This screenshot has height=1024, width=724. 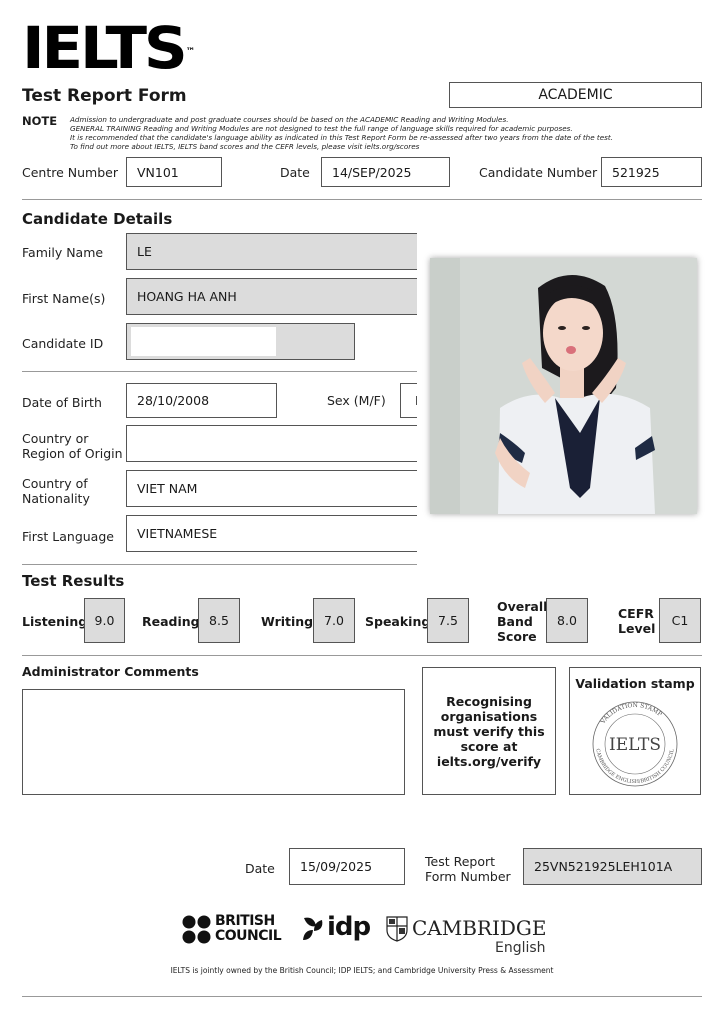 I want to click on cefr-level-value: C1, so click(x=680, y=620).